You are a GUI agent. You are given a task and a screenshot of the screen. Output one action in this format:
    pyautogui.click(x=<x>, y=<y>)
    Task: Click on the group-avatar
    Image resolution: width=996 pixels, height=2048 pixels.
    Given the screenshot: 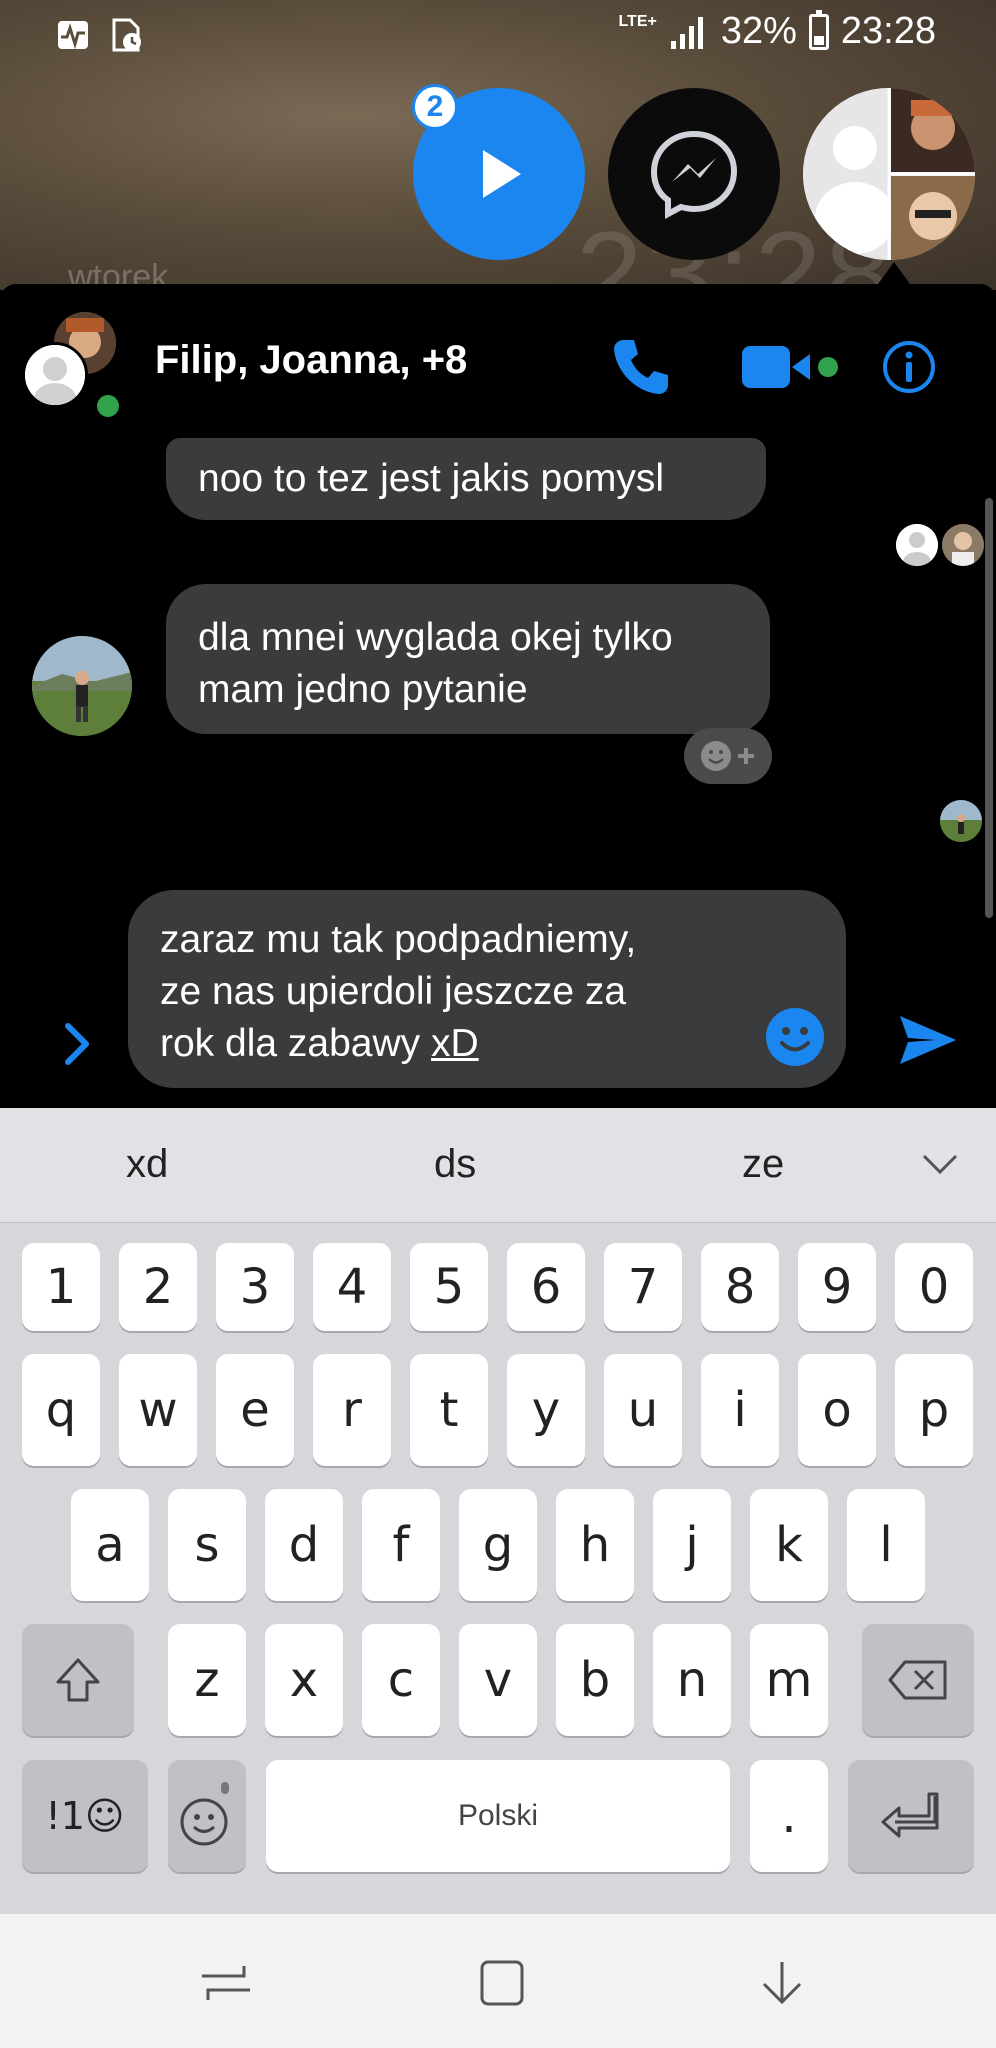 What is the action you would take?
    pyautogui.click(x=889, y=174)
    